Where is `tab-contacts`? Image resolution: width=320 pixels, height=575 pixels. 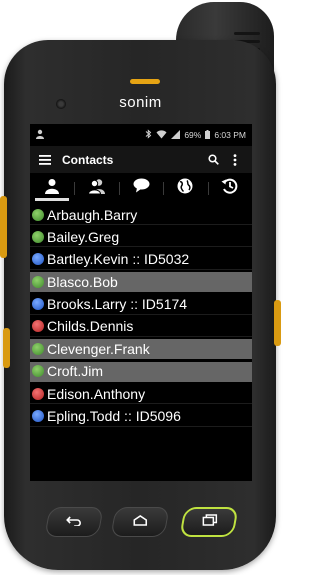 tab-contacts is located at coordinates (52, 188).